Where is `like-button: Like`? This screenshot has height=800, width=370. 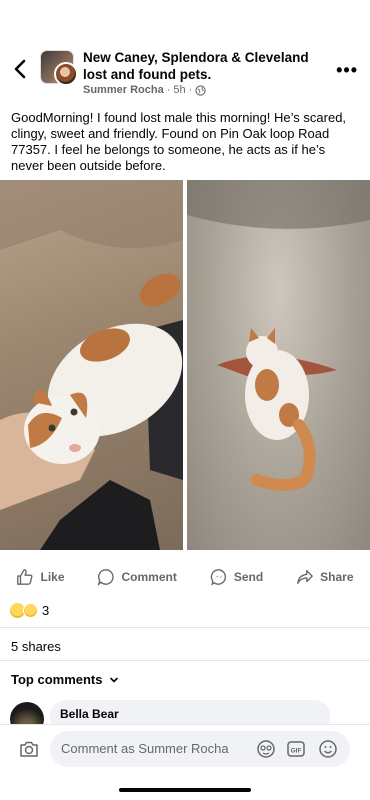
like-button: Like is located at coordinates (40, 577).